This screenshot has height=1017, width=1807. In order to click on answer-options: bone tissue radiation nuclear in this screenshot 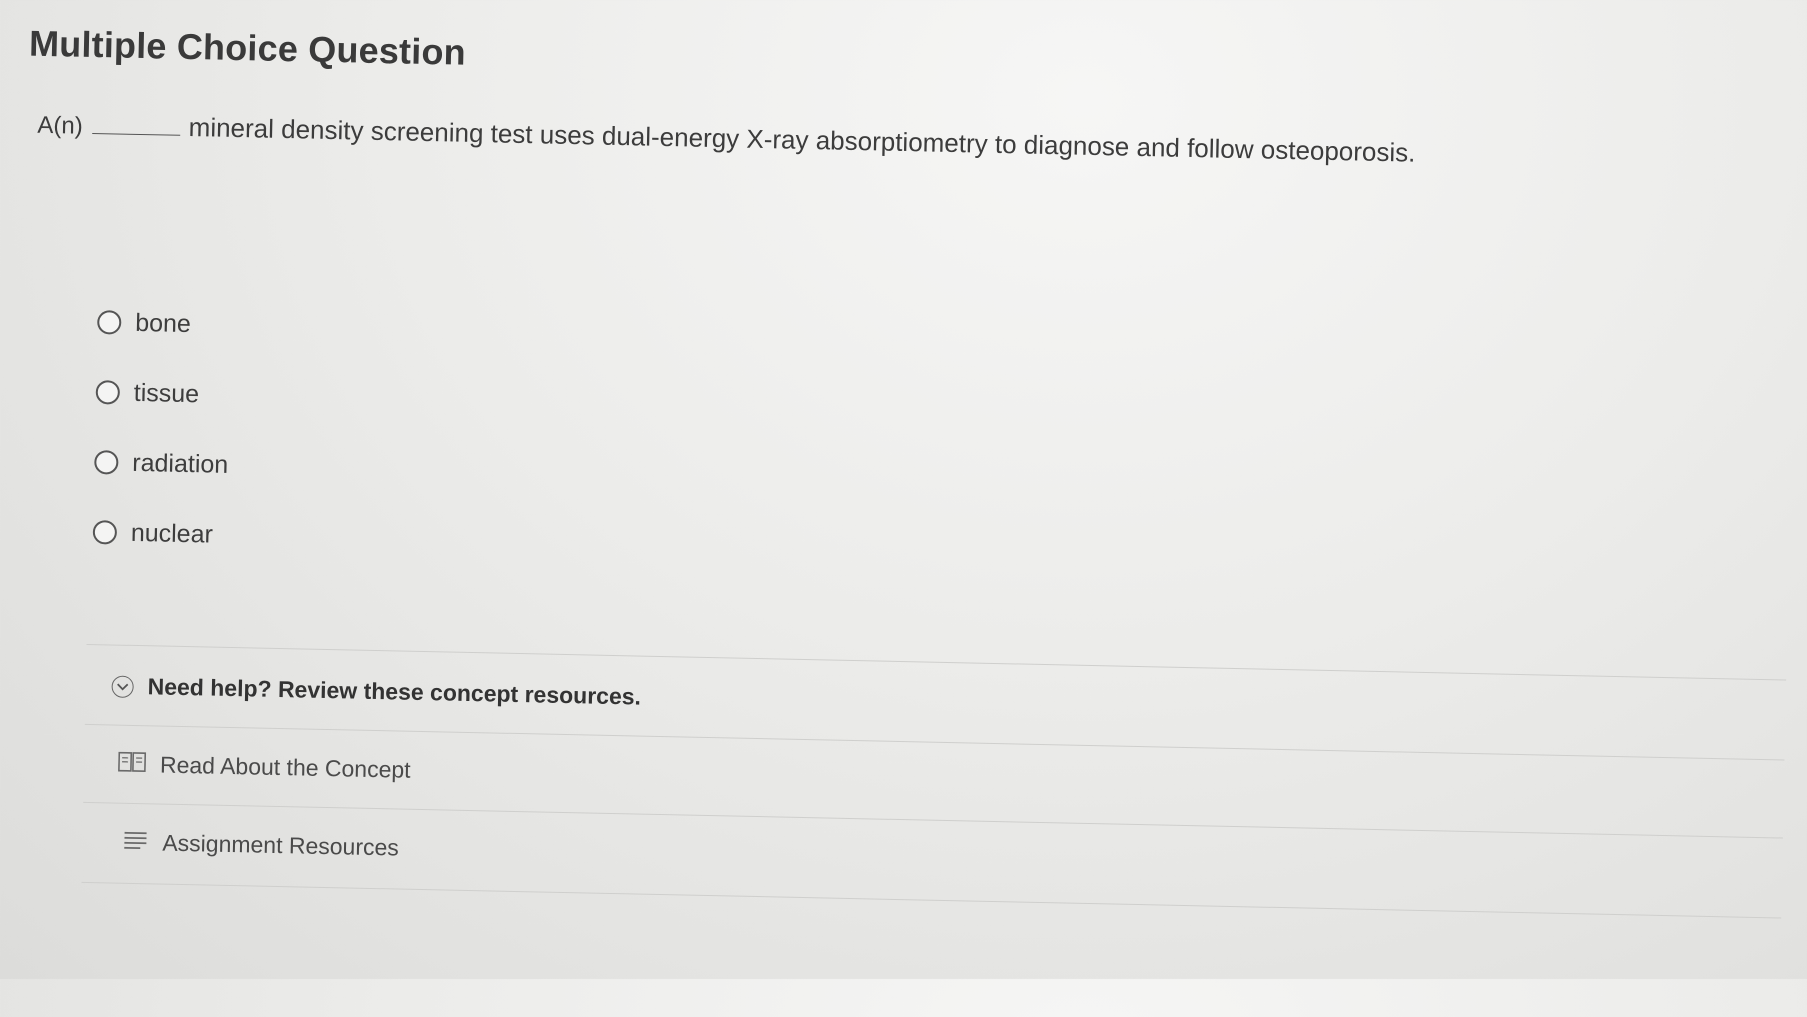, I will do `click(162, 428)`.